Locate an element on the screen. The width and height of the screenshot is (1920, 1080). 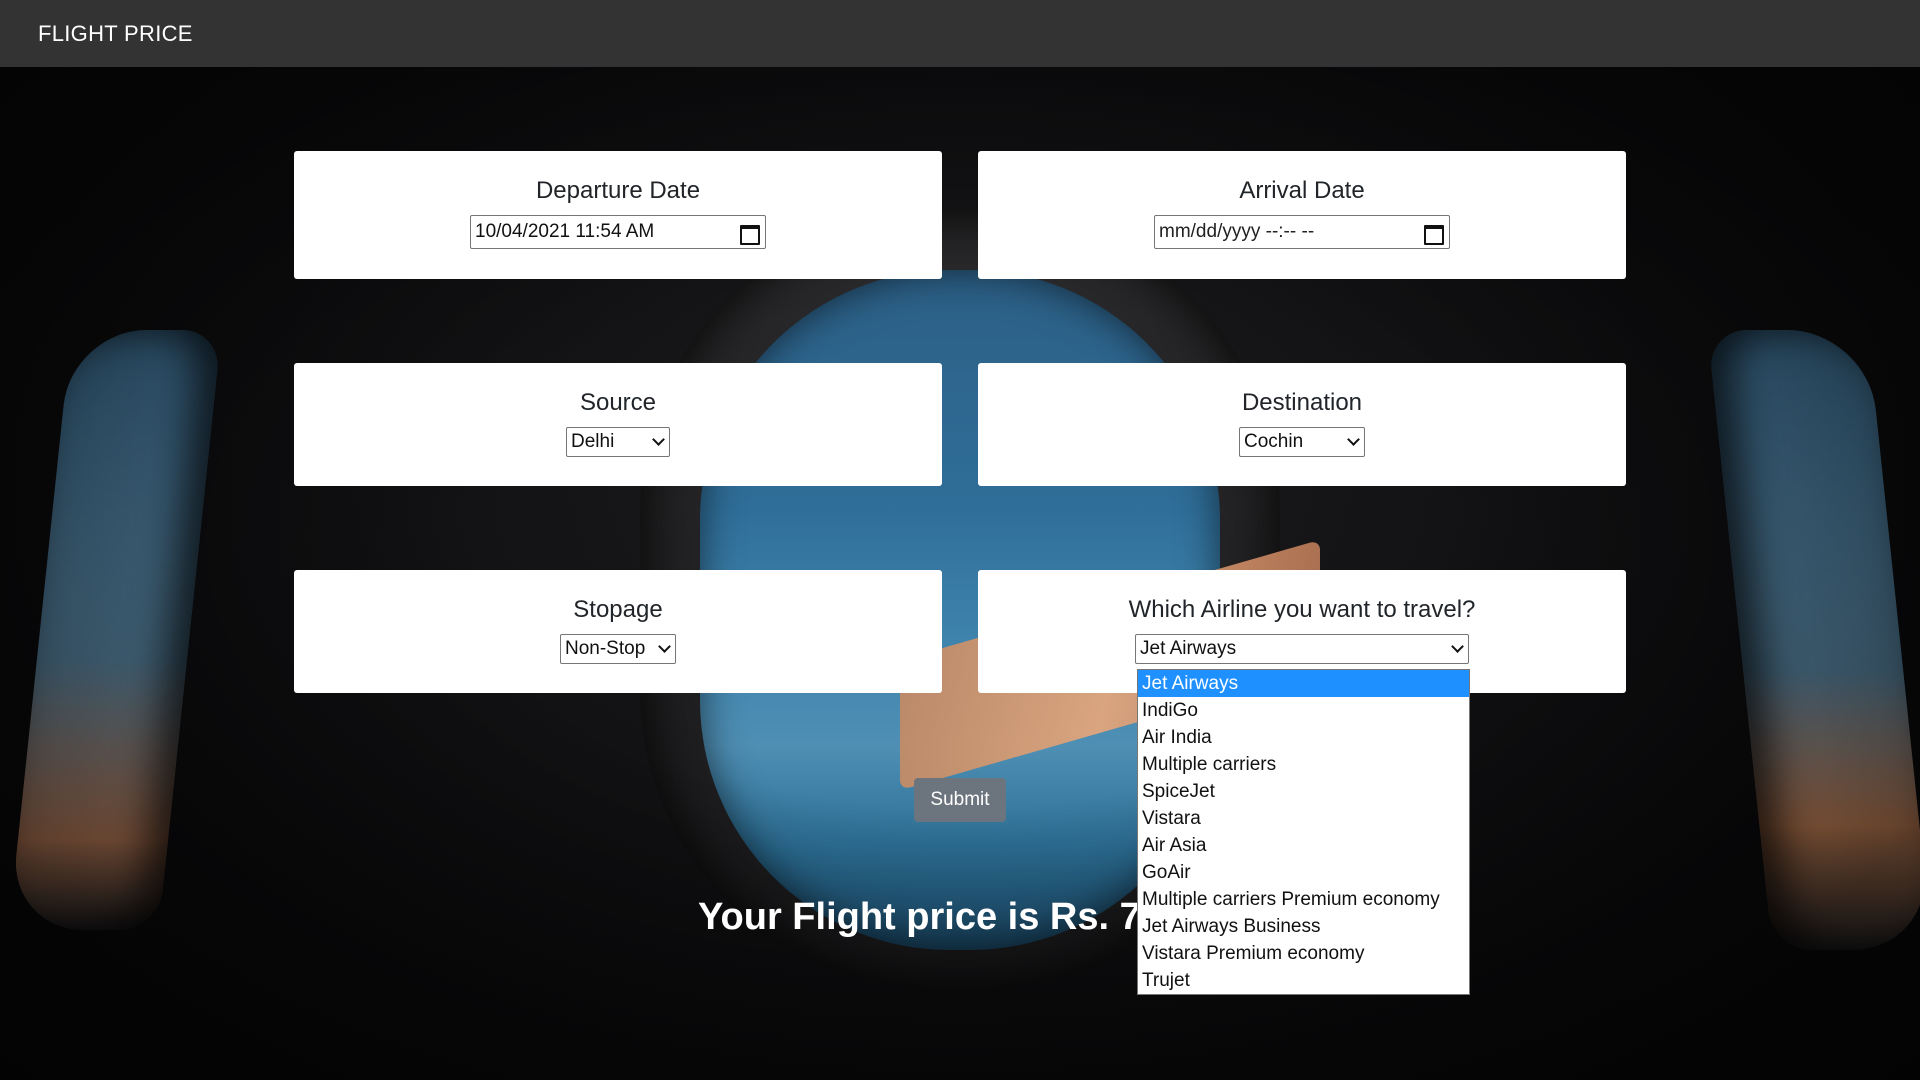
airline-select: Jet Airways is located at coordinates (1302, 649).